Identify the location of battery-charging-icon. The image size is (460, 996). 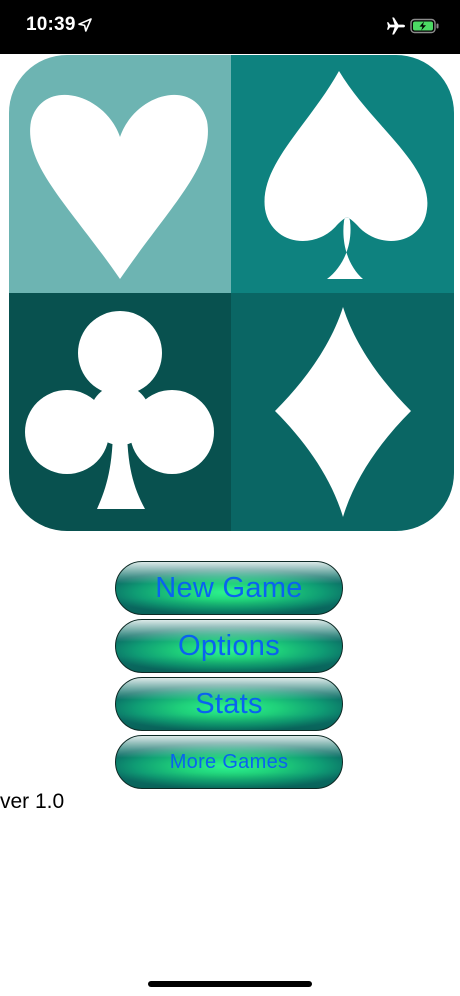
(424, 26).